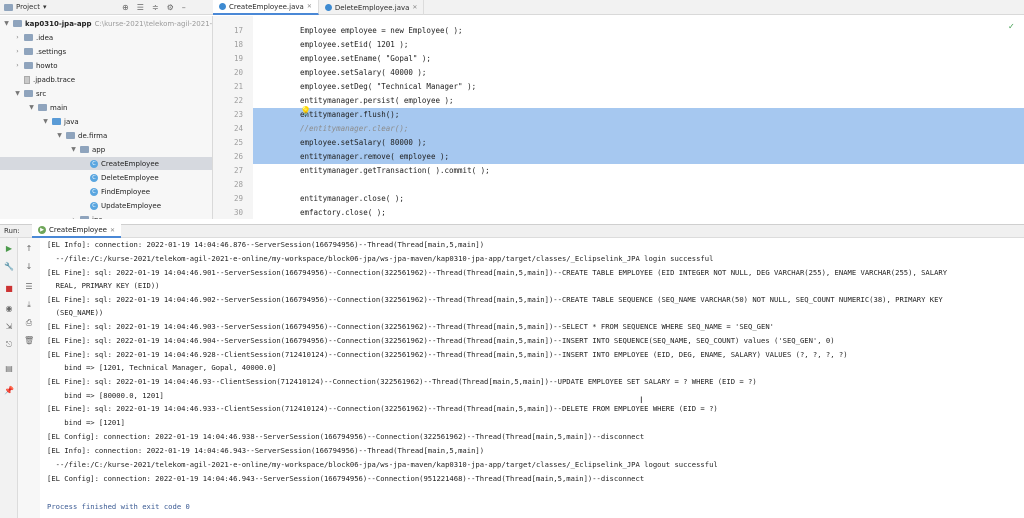 The width and height of the screenshot is (1024, 518). What do you see at coordinates (58, 23) in the screenshot?
I see `tree-root-name: kap0310-jpa-app` at bounding box center [58, 23].